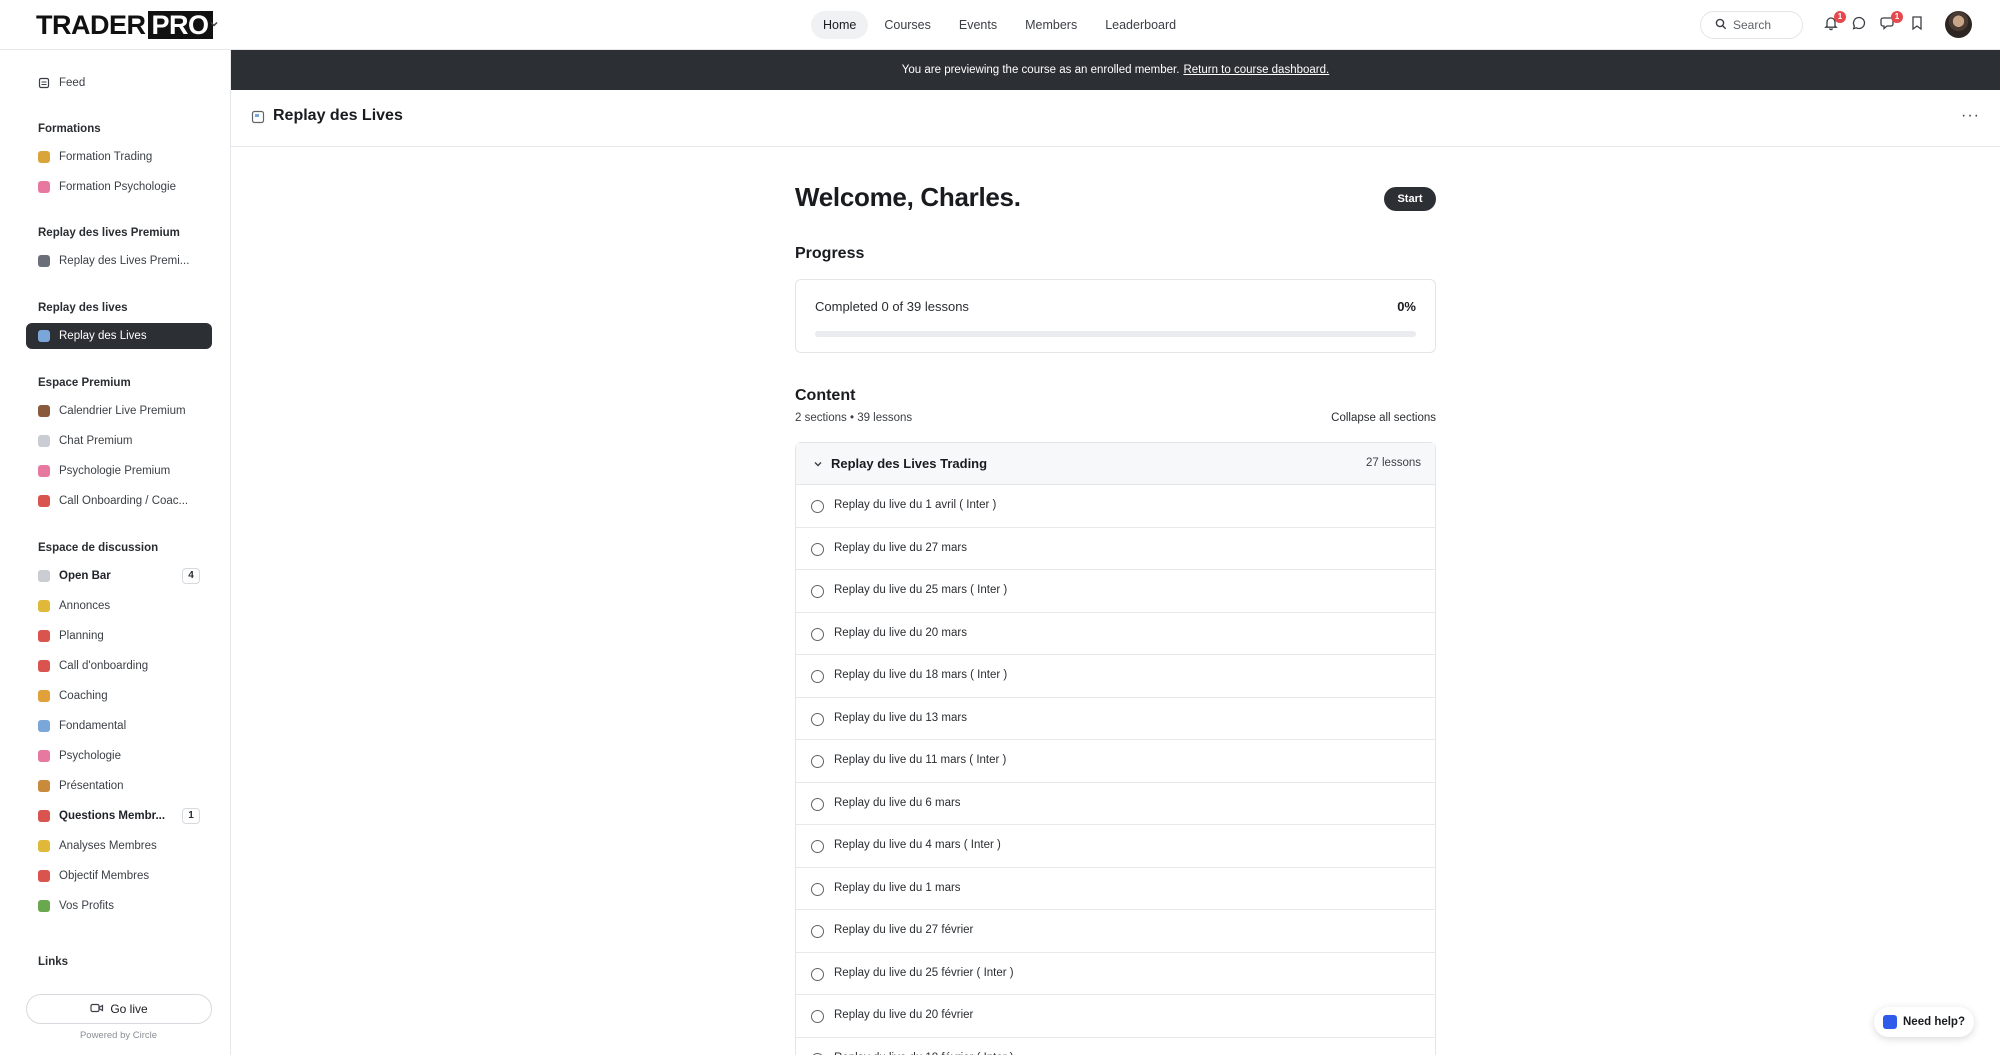  I want to click on lesson-row: Replay du live du 18 février ( Inter ), so click(1115, 1046).